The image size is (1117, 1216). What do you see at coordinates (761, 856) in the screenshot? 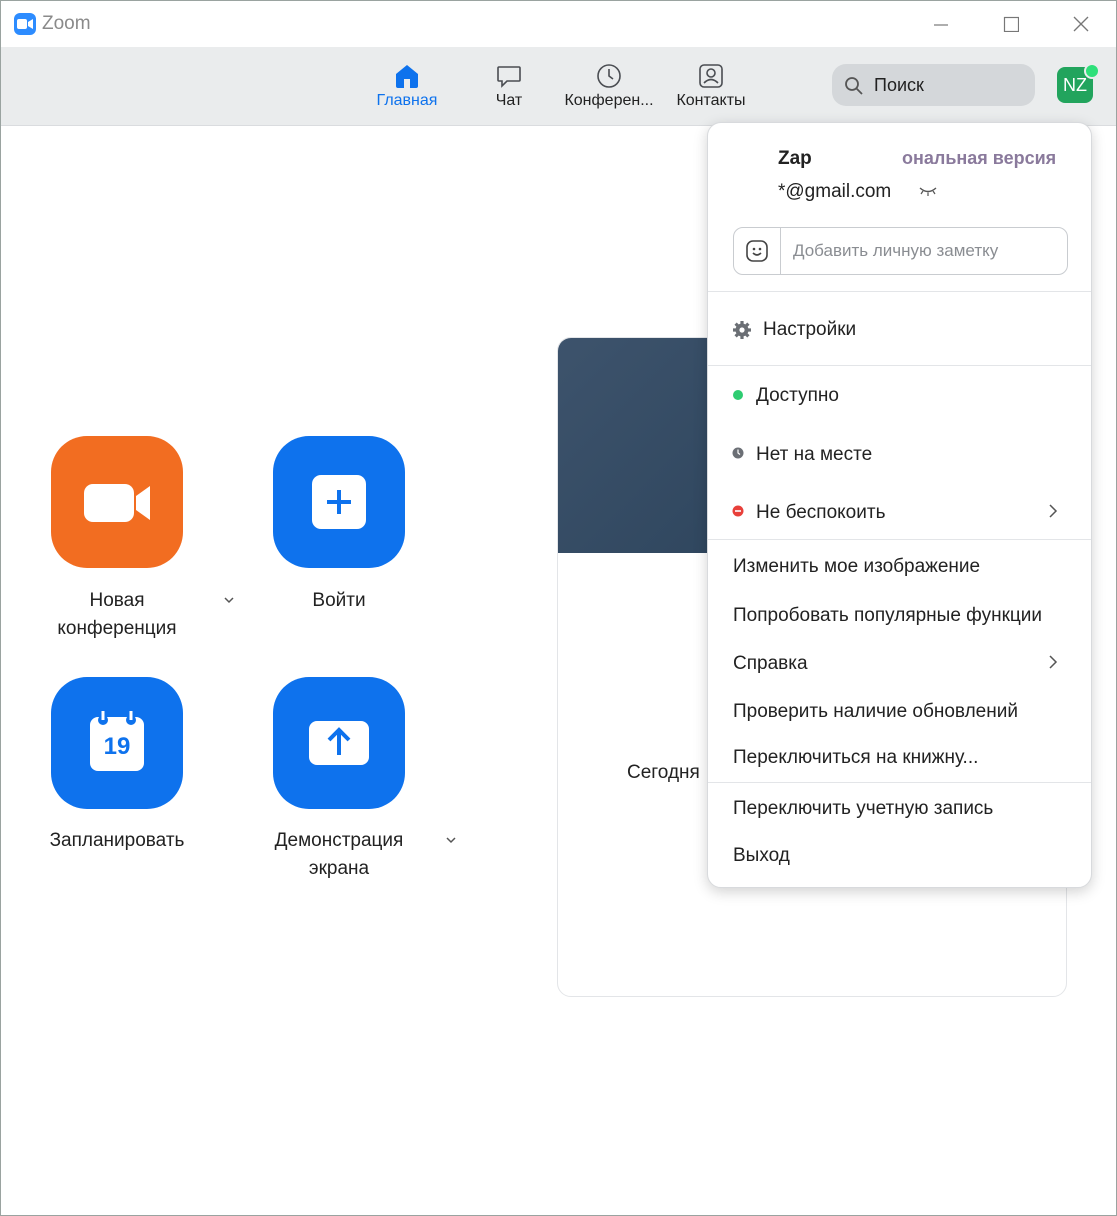
I see `menu-item-logout: Выход` at bounding box center [761, 856].